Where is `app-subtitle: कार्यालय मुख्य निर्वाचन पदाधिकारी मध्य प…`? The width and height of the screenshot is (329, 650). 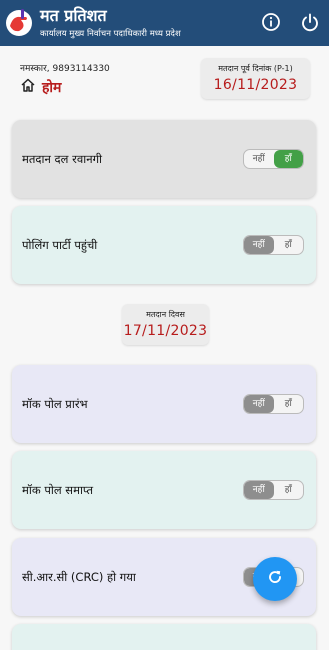 app-subtitle: कार्यालय मुख्य निर्वाचन पदाधिकारी मध्य प… is located at coordinates (110, 34).